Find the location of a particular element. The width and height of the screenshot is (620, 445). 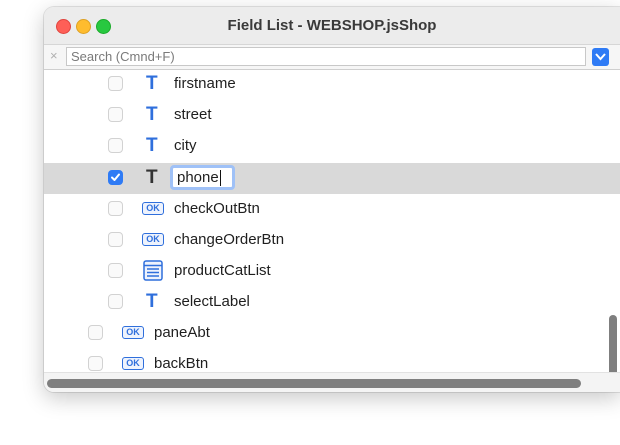

list-item: OK checkOutBtn is located at coordinates (332, 209).